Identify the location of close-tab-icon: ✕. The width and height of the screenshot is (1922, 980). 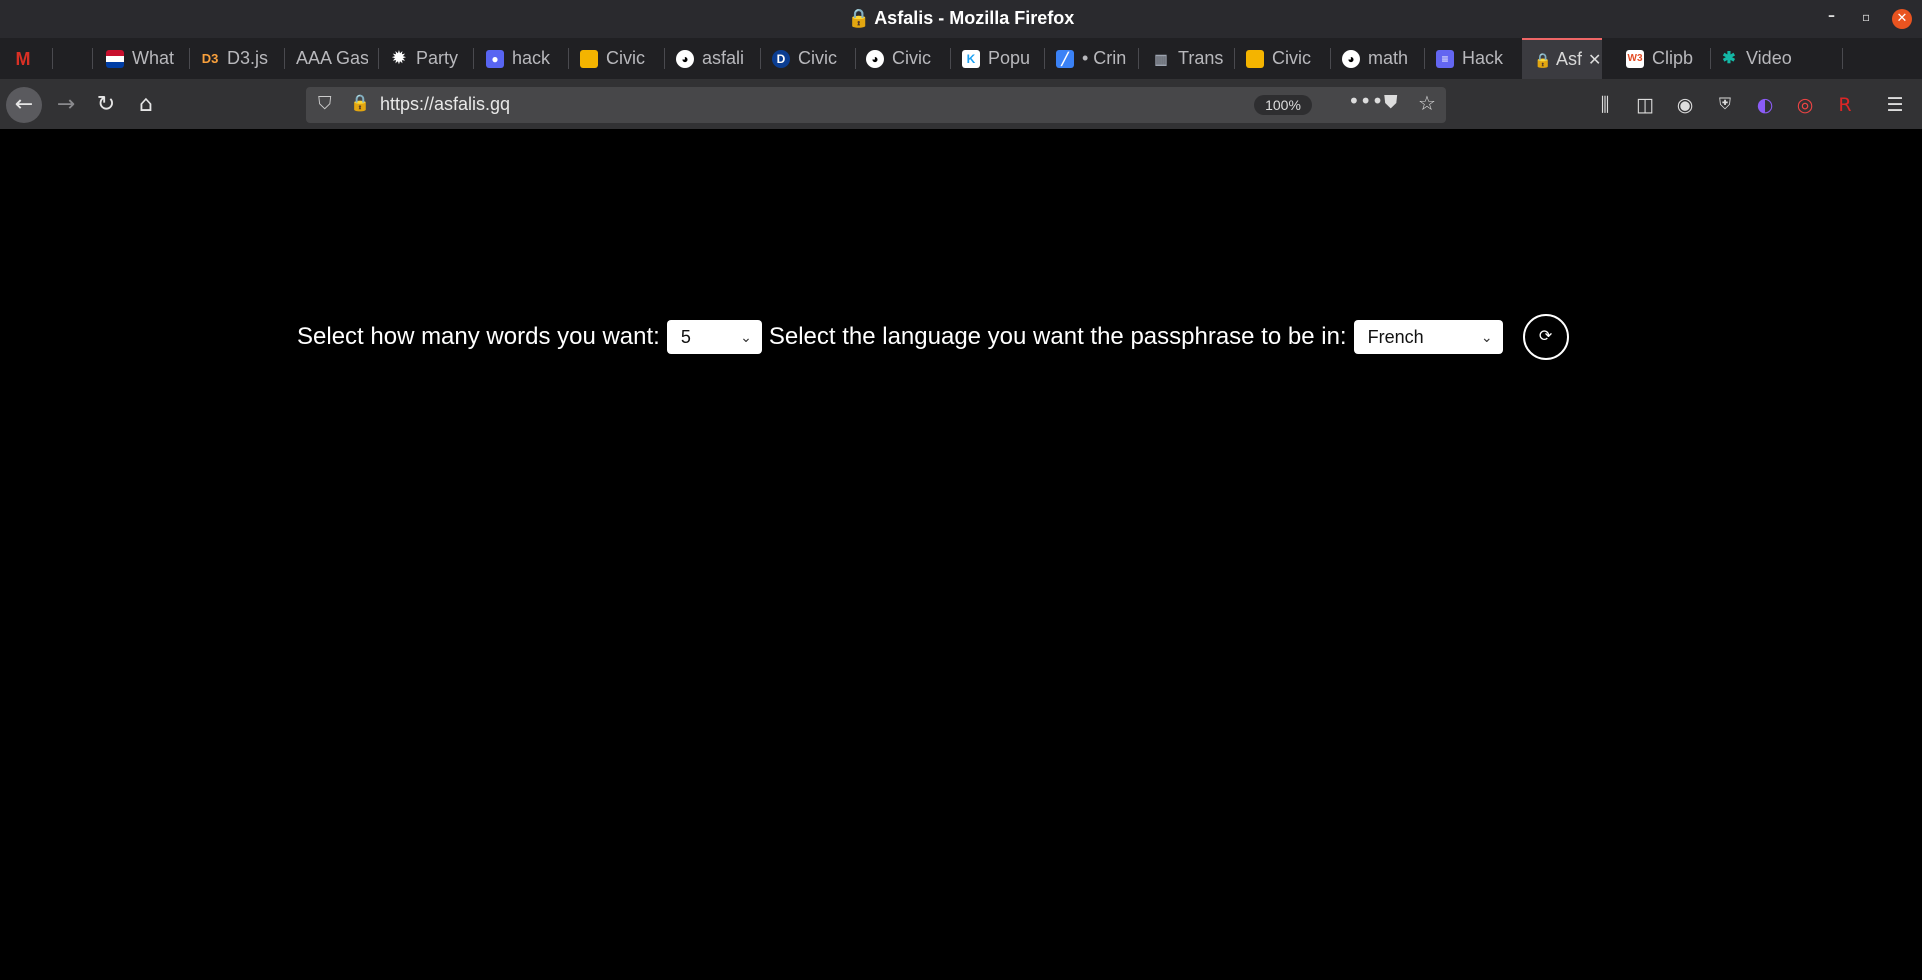
(1594, 60).